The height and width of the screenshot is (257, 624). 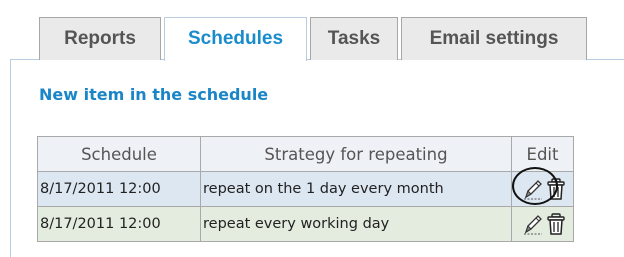 I want to click on content-left-border, so click(x=10, y=158).